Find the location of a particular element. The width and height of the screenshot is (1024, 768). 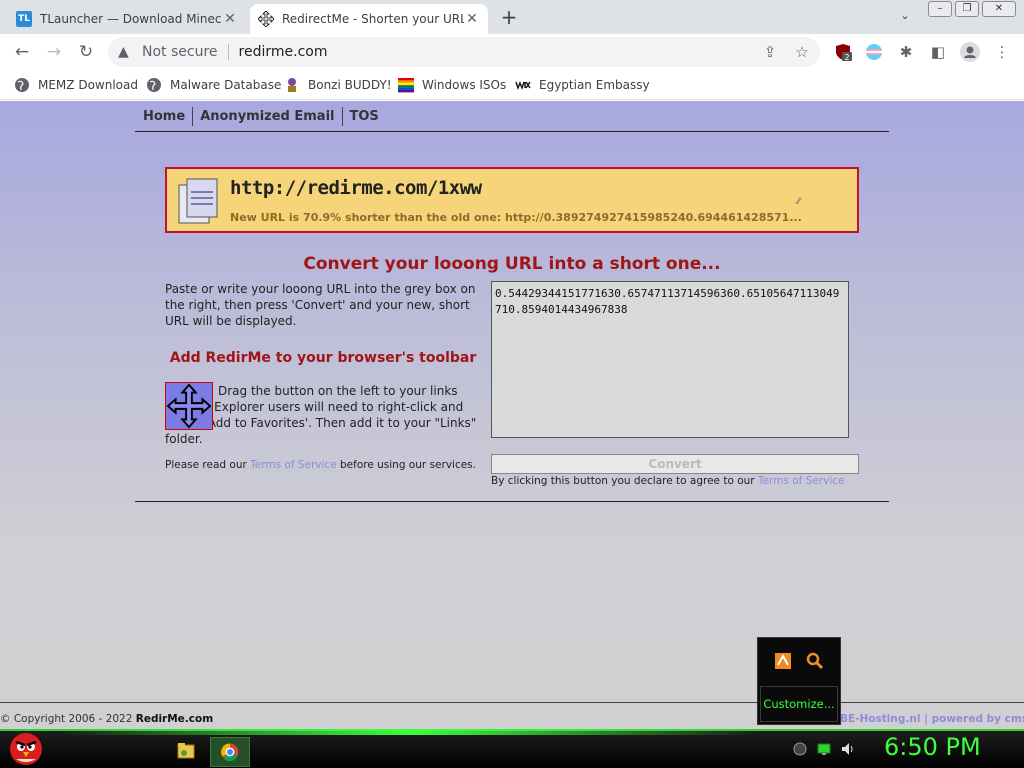

short-url-text: http://redirme.com/1xww is located at coordinates (356, 188).